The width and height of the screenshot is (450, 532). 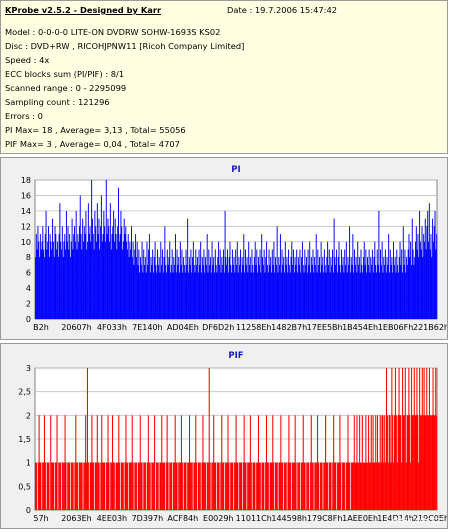 What do you see at coordinates (26, 211) in the screenshot?
I see `pi-y-tick-label: 14` at bounding box center [26, 211].